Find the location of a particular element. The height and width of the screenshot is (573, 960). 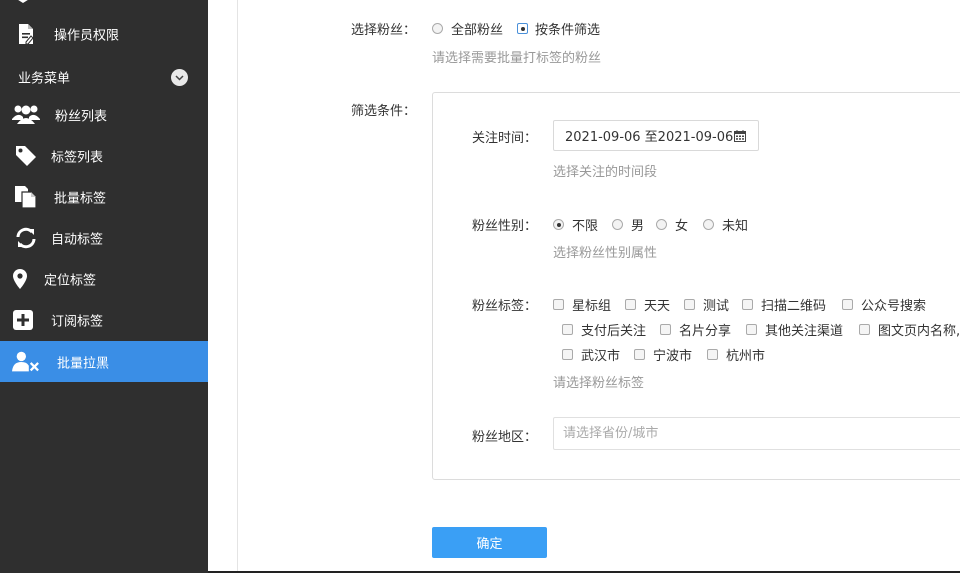

radio-label: 按条件筛选 is located at coordinates (568, 30).